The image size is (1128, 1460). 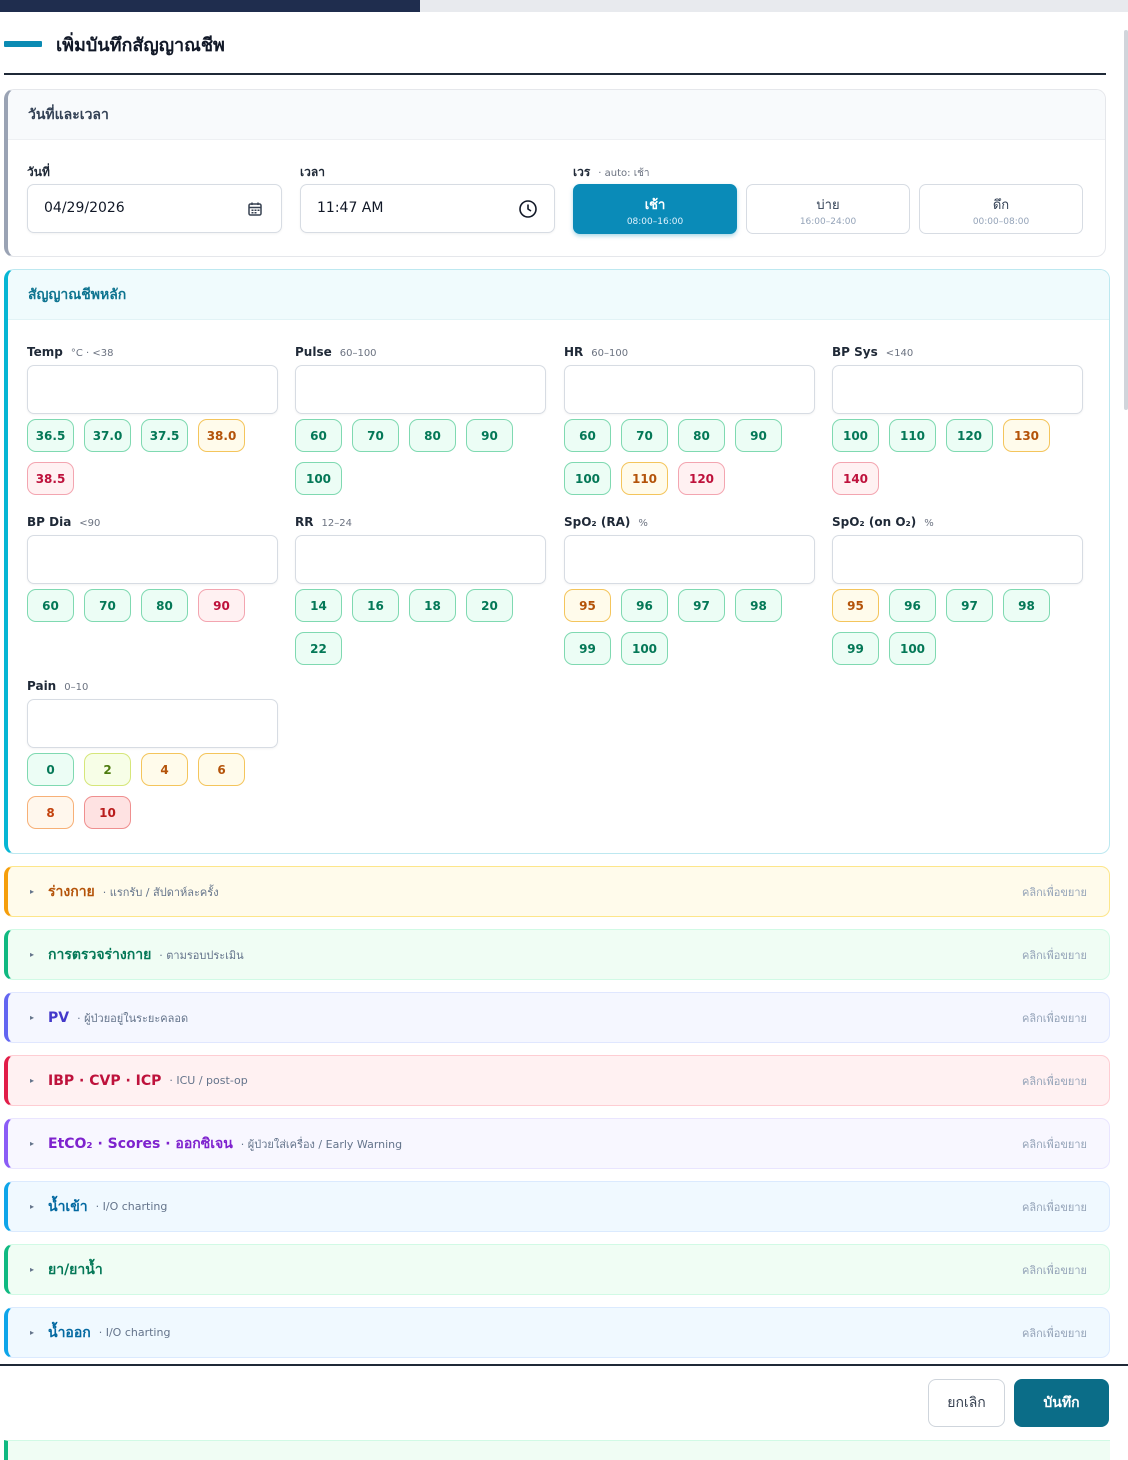 What do you see at coordinates (855, 435) in the screenshot?
I see `bp-sys-quick-value-chip: 100` at bounding box center [855, 435].